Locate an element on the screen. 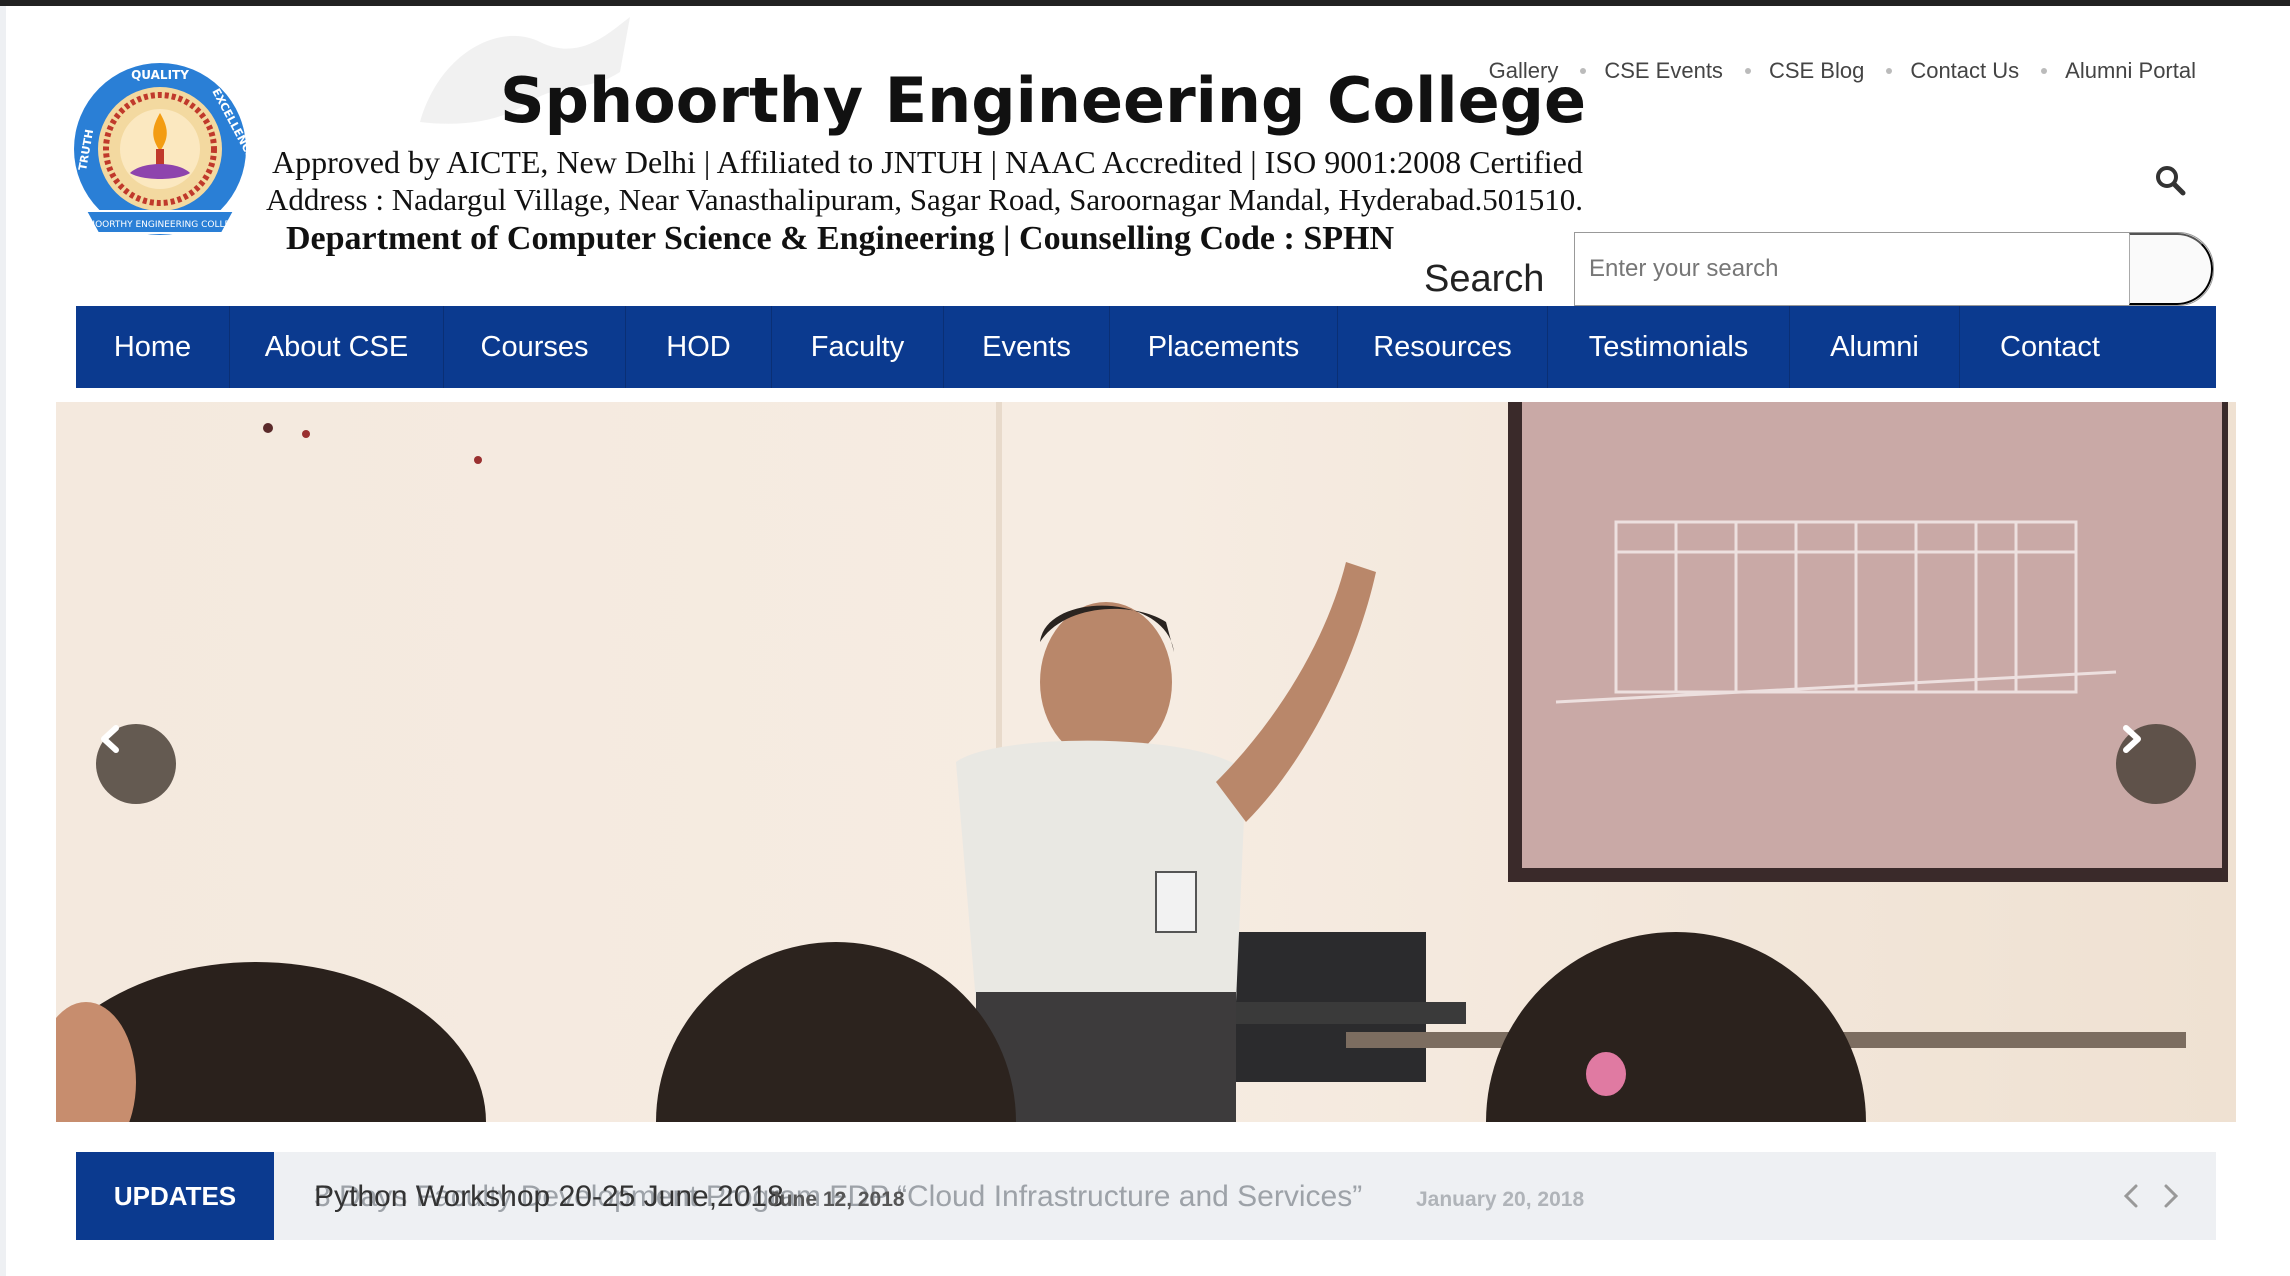 The image size is (2290, 1276). top-link-cse-blog: CSE Blog is located at coordinates (1816, 71).